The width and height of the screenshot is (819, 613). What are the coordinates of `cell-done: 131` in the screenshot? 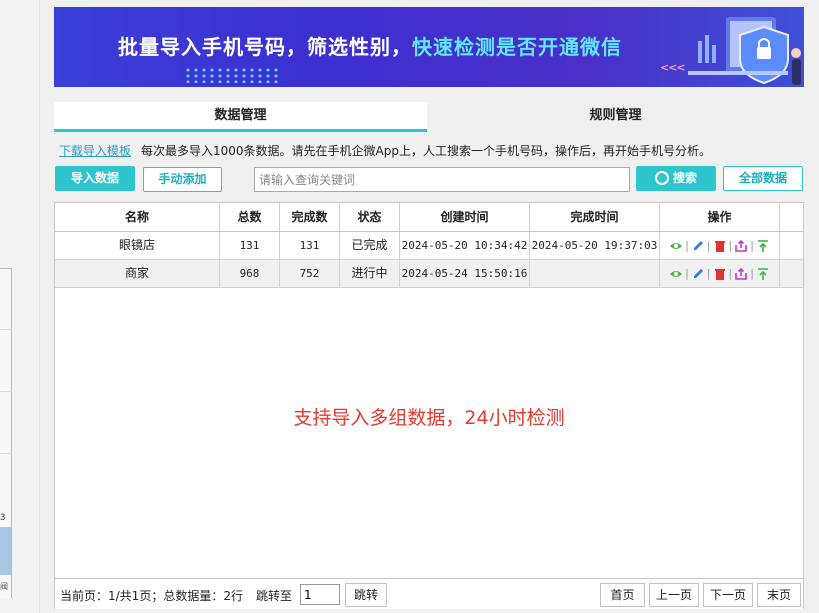 It's located at (310, 245).